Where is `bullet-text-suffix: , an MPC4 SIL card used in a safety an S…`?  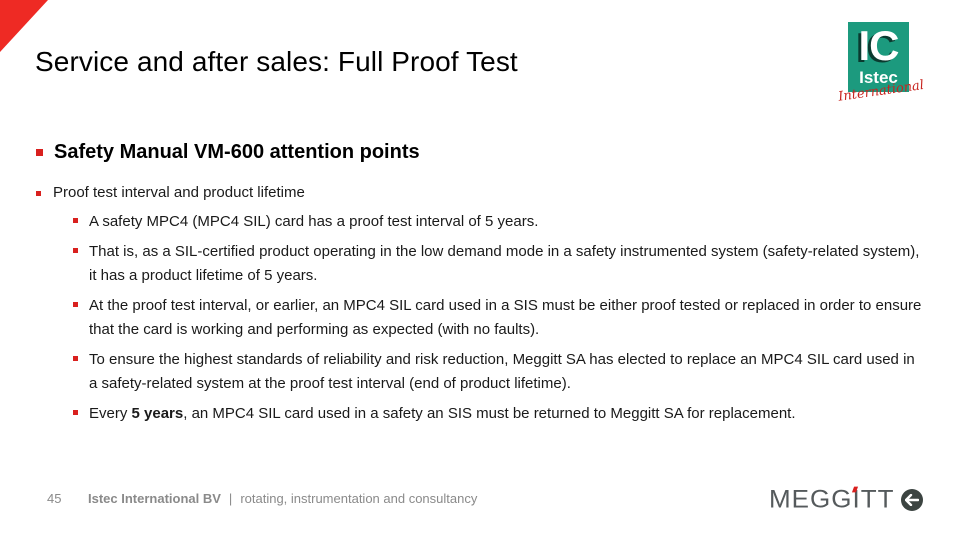 bullet-text-suffix: , an MPC4 SIL card used in a safety an S… is located at coordinates (489, 413).